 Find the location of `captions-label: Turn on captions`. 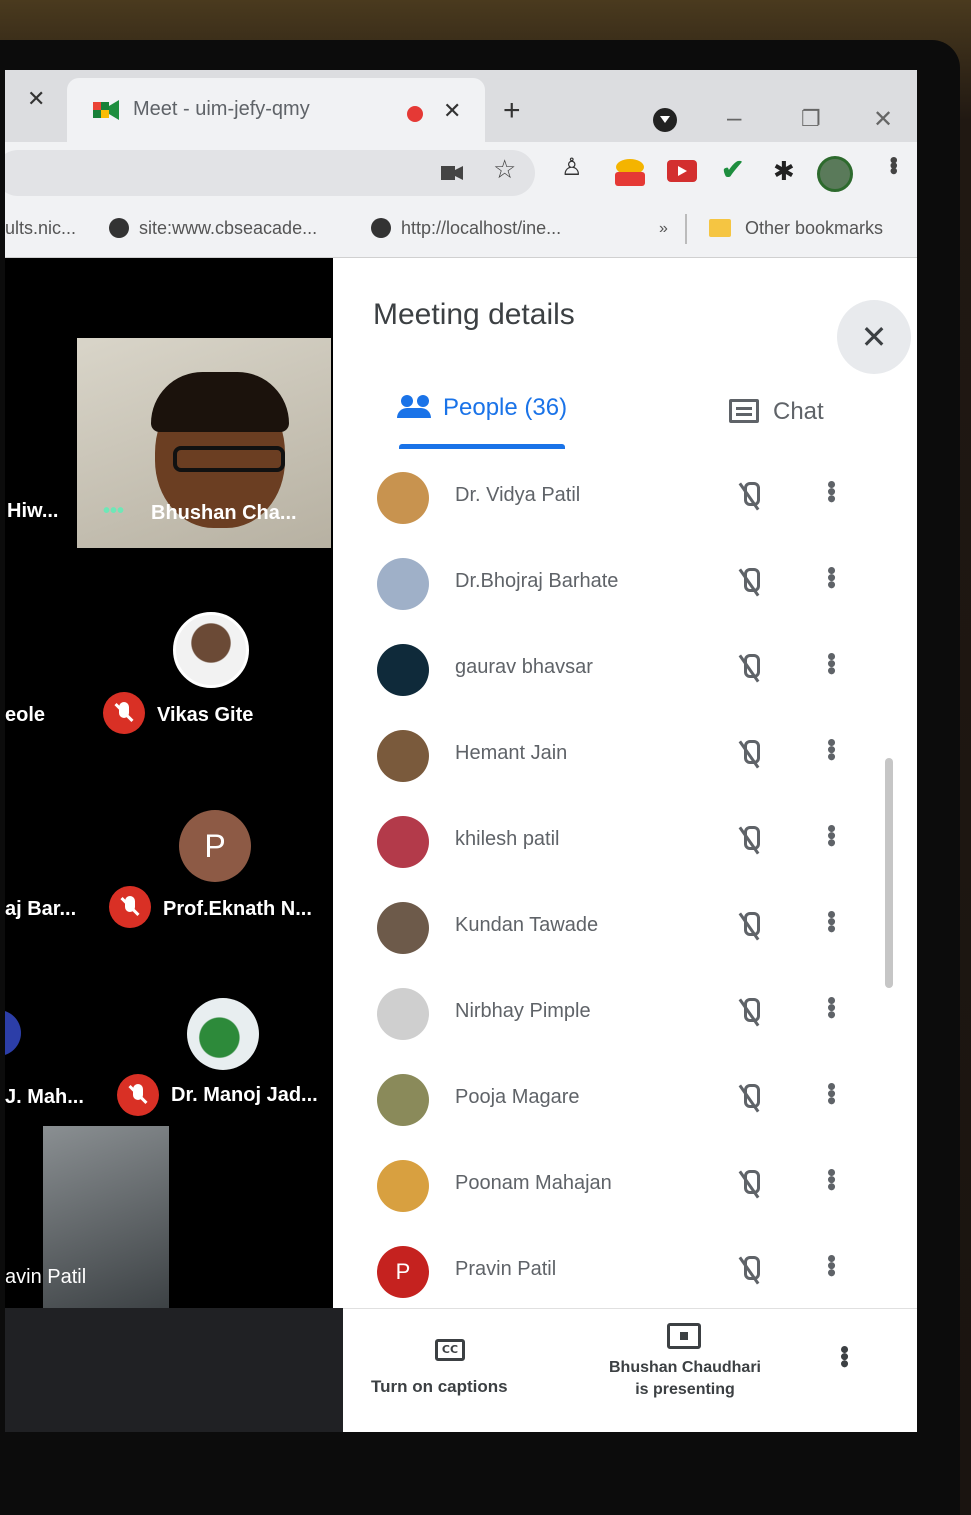

captions-label: Turn on captions is located at coordinates (439, 1386).